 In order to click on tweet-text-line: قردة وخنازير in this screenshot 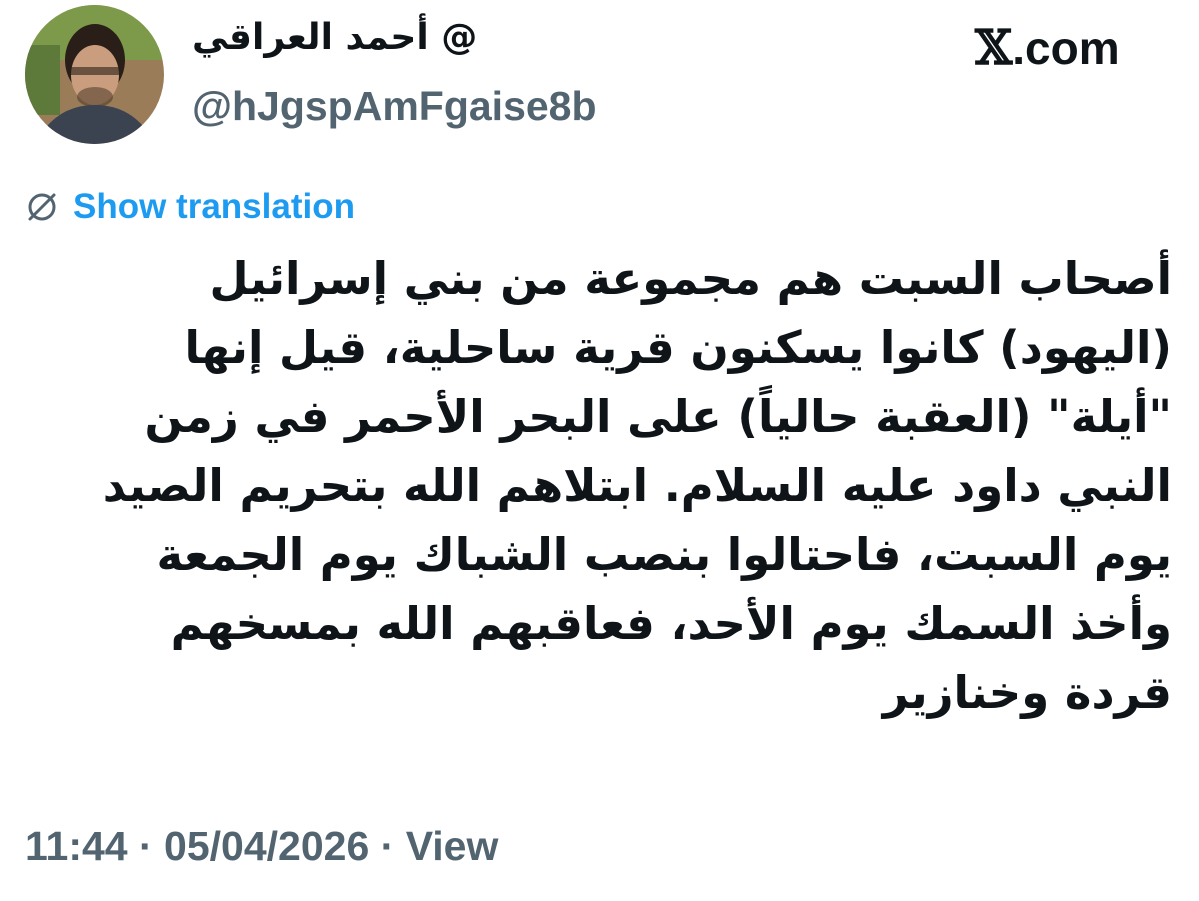, I will do `click(1027, 692)`.